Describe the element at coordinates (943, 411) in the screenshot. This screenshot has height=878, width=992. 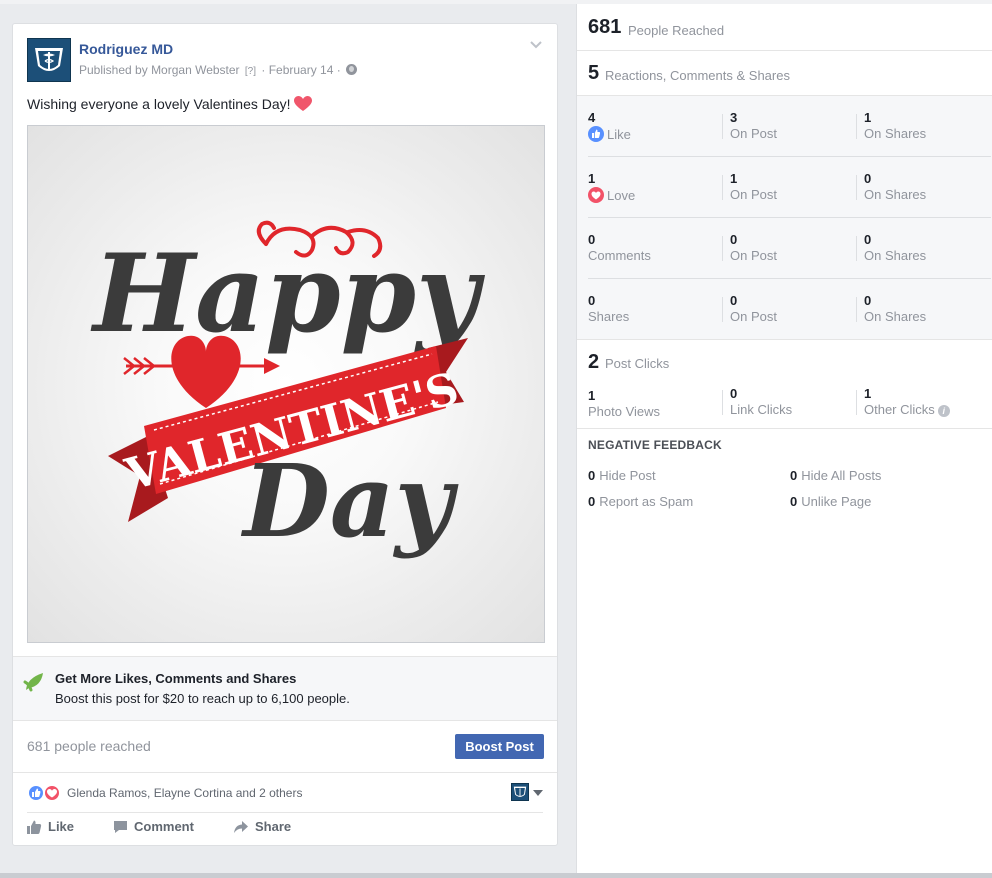
I see `info-icon: i` at that location.